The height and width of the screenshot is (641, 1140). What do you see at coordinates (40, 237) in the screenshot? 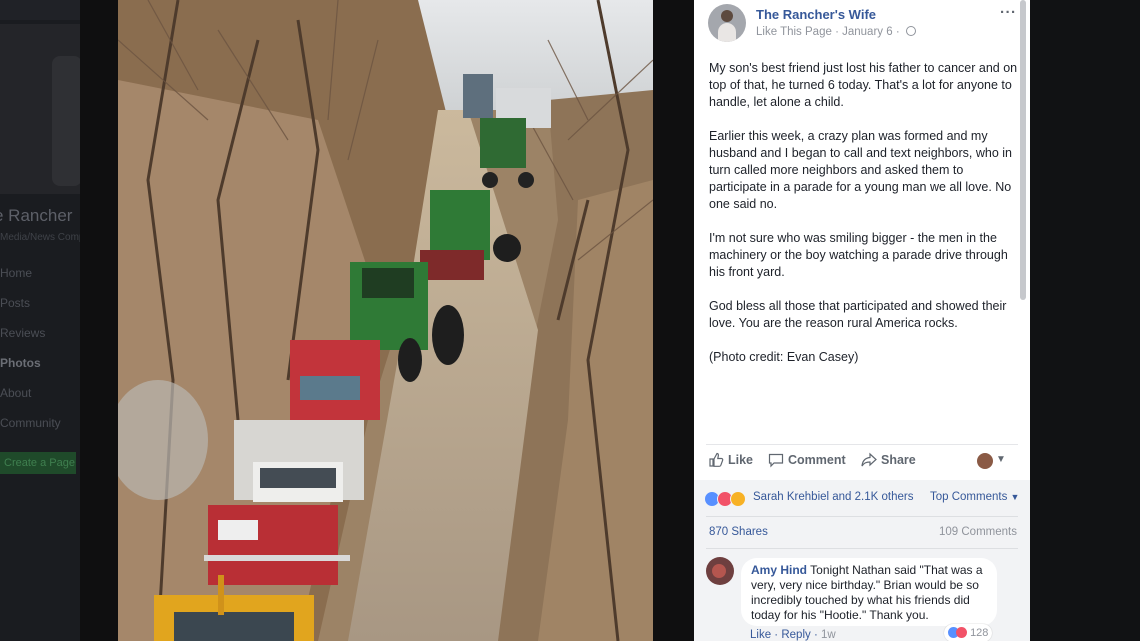
I see `background-page-category: Media/News Company` at bounding box center [40, 237].